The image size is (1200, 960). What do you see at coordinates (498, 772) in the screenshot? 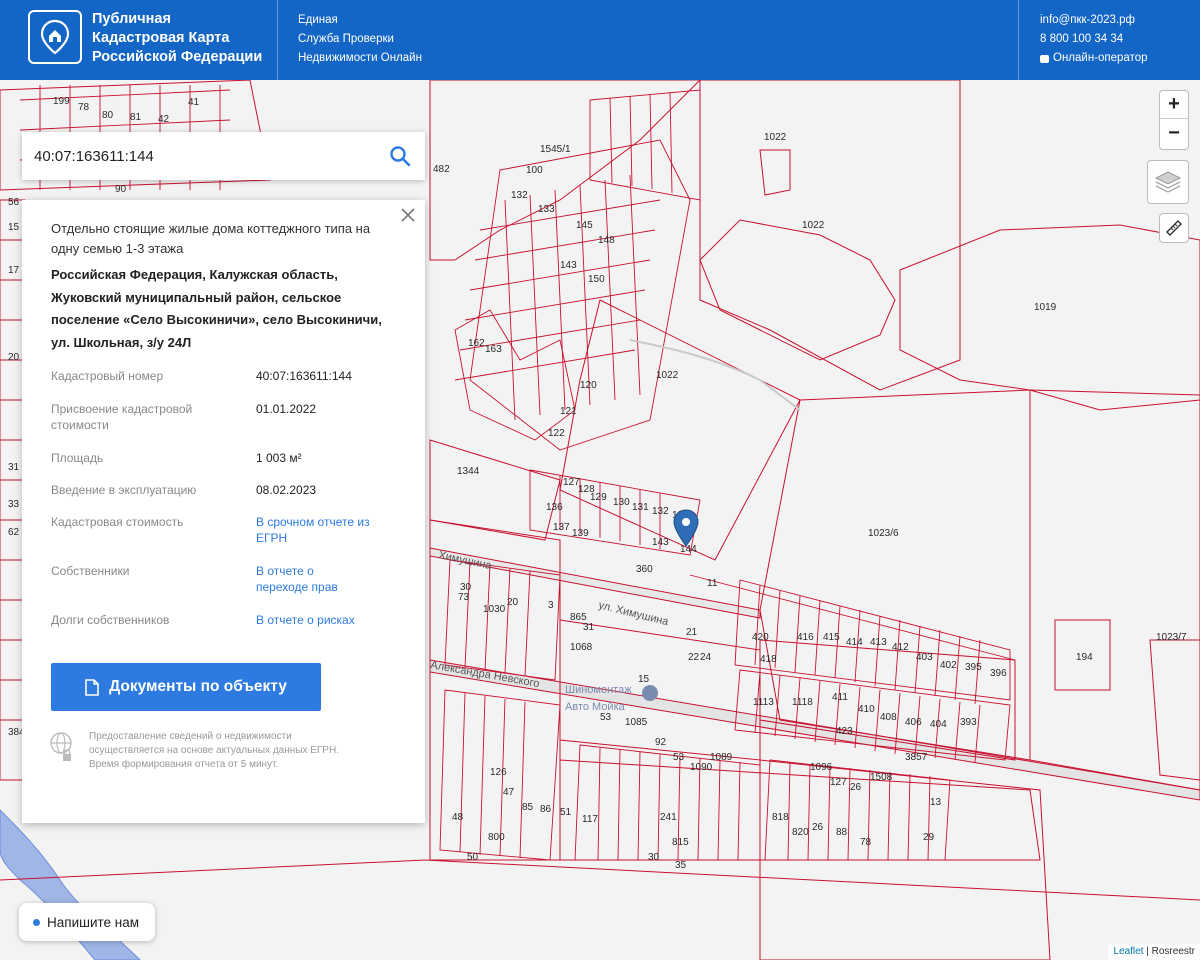
I see `svg-text: 126` at bounding box center [498, 772].